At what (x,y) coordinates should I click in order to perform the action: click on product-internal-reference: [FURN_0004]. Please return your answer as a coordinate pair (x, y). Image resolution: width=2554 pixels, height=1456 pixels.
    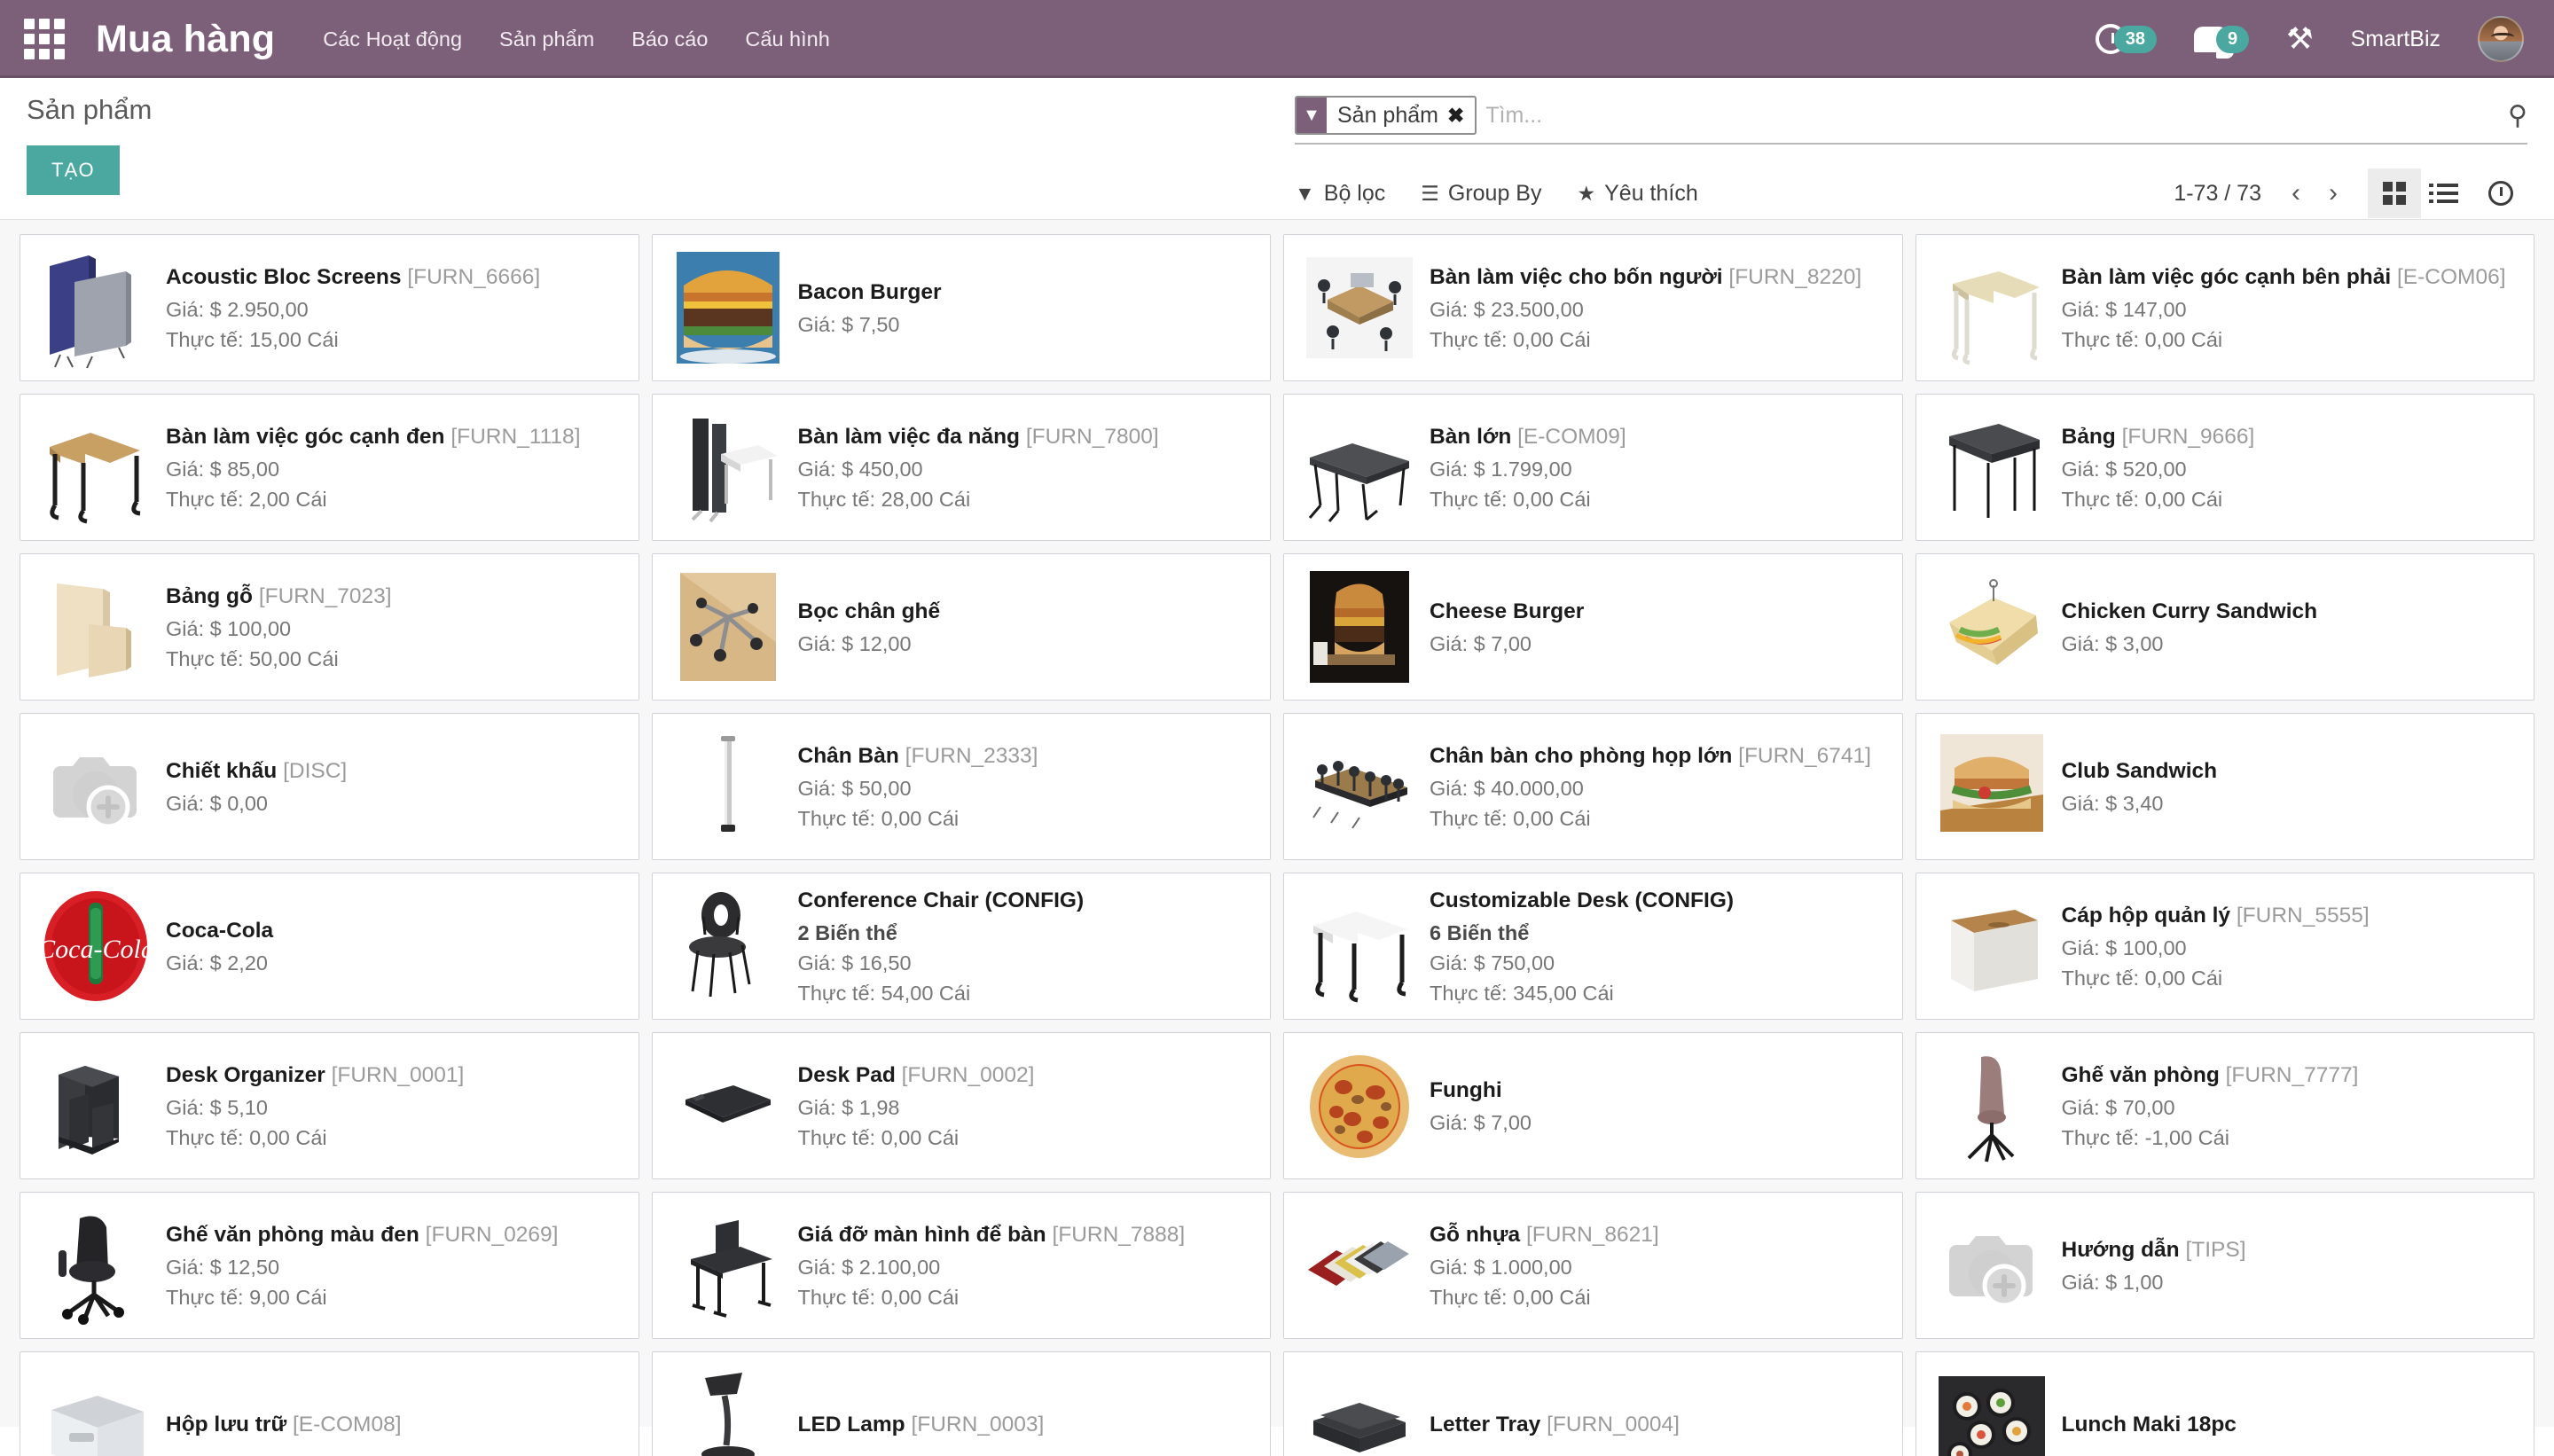
    Looking at the image, I should click on (1613, 1425).